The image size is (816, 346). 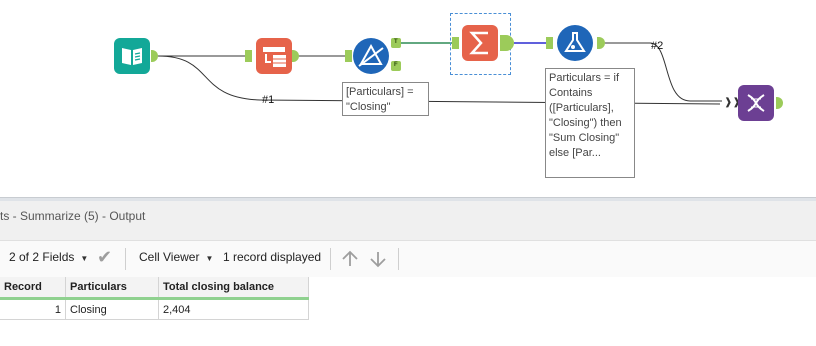 I want to click on input-data-tool, so click(x=132, y=56).